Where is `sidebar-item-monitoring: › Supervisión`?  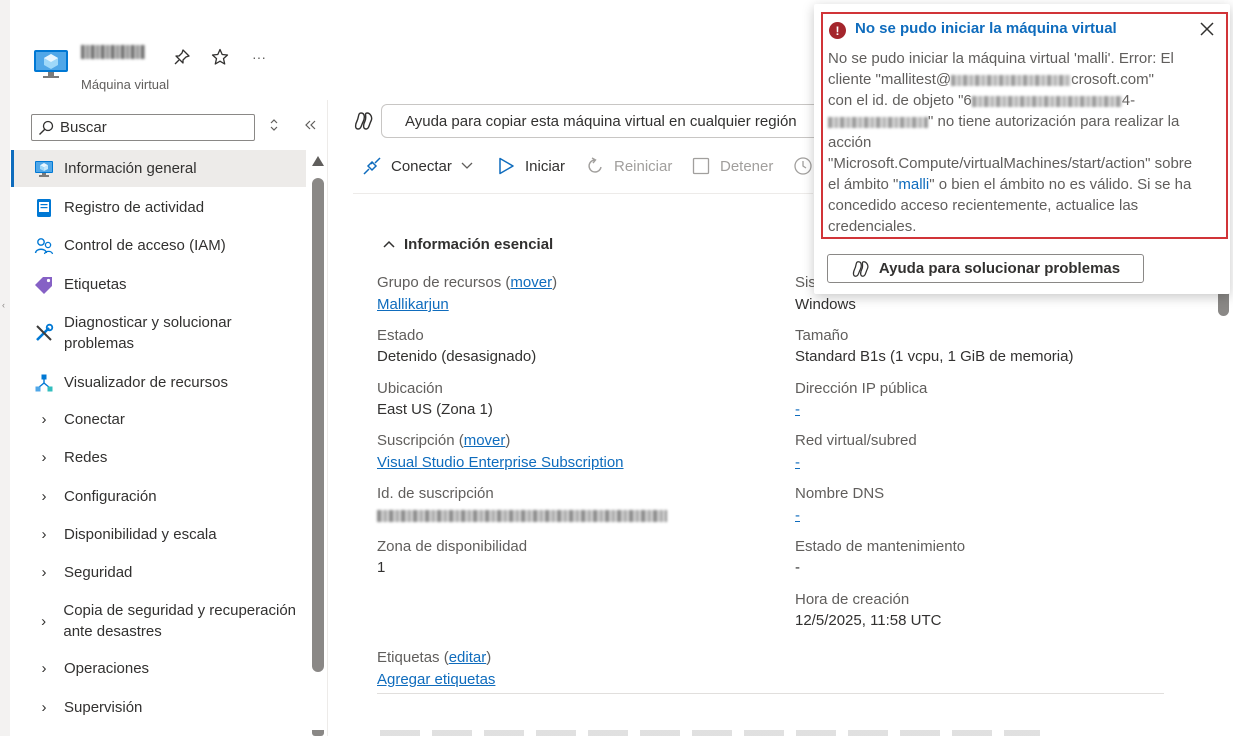 sidebar-item-monitoring: › Supervisión is located at coordinates (158, 707).